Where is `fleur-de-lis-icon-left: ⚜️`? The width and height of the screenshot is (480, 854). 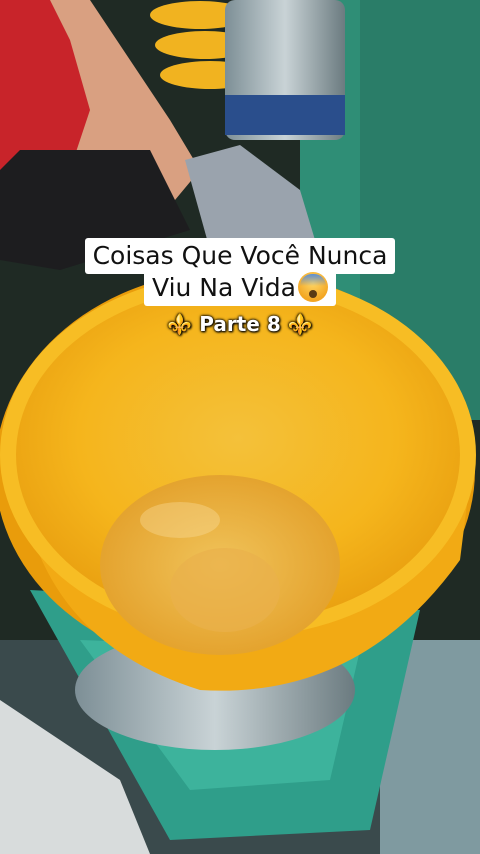
fleur-de-lis-icon-left: ⚜️ is located at coordinates (179, 324).